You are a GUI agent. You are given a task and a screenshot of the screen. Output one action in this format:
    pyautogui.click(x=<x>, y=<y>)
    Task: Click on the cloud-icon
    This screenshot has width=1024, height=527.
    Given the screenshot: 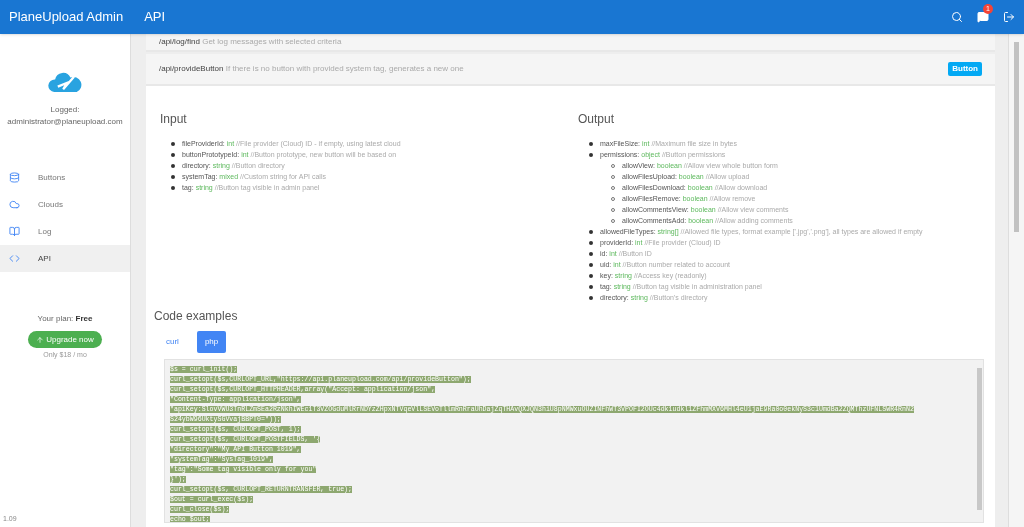 What is the action you would take?
    pyautogui.click(x=14, y=204)
    